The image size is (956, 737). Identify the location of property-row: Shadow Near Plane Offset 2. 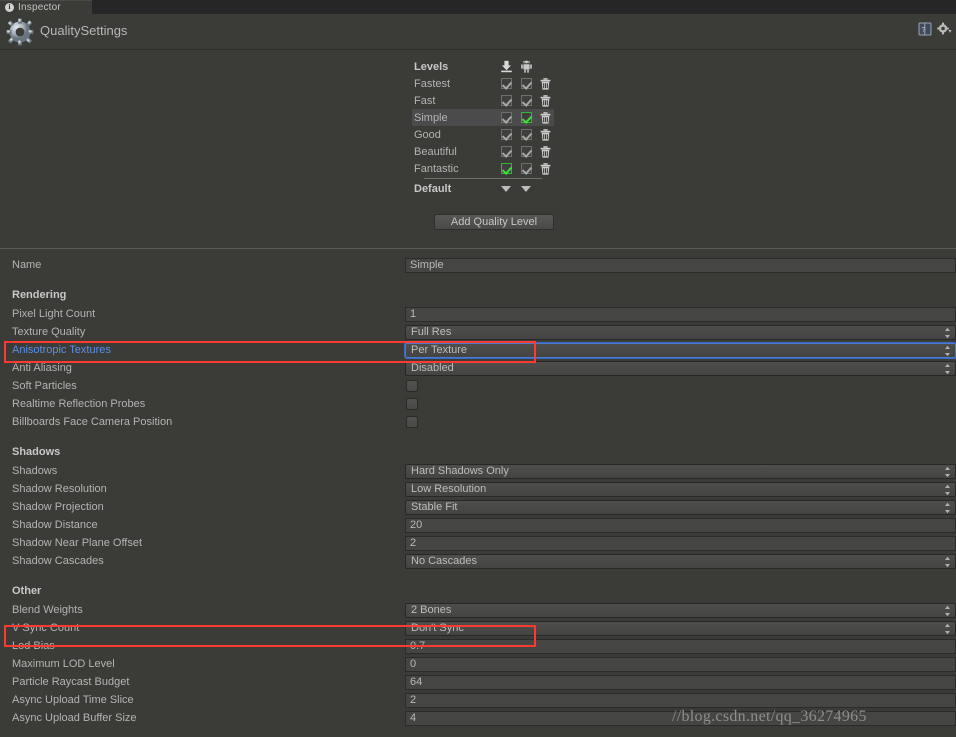
(478, 544).